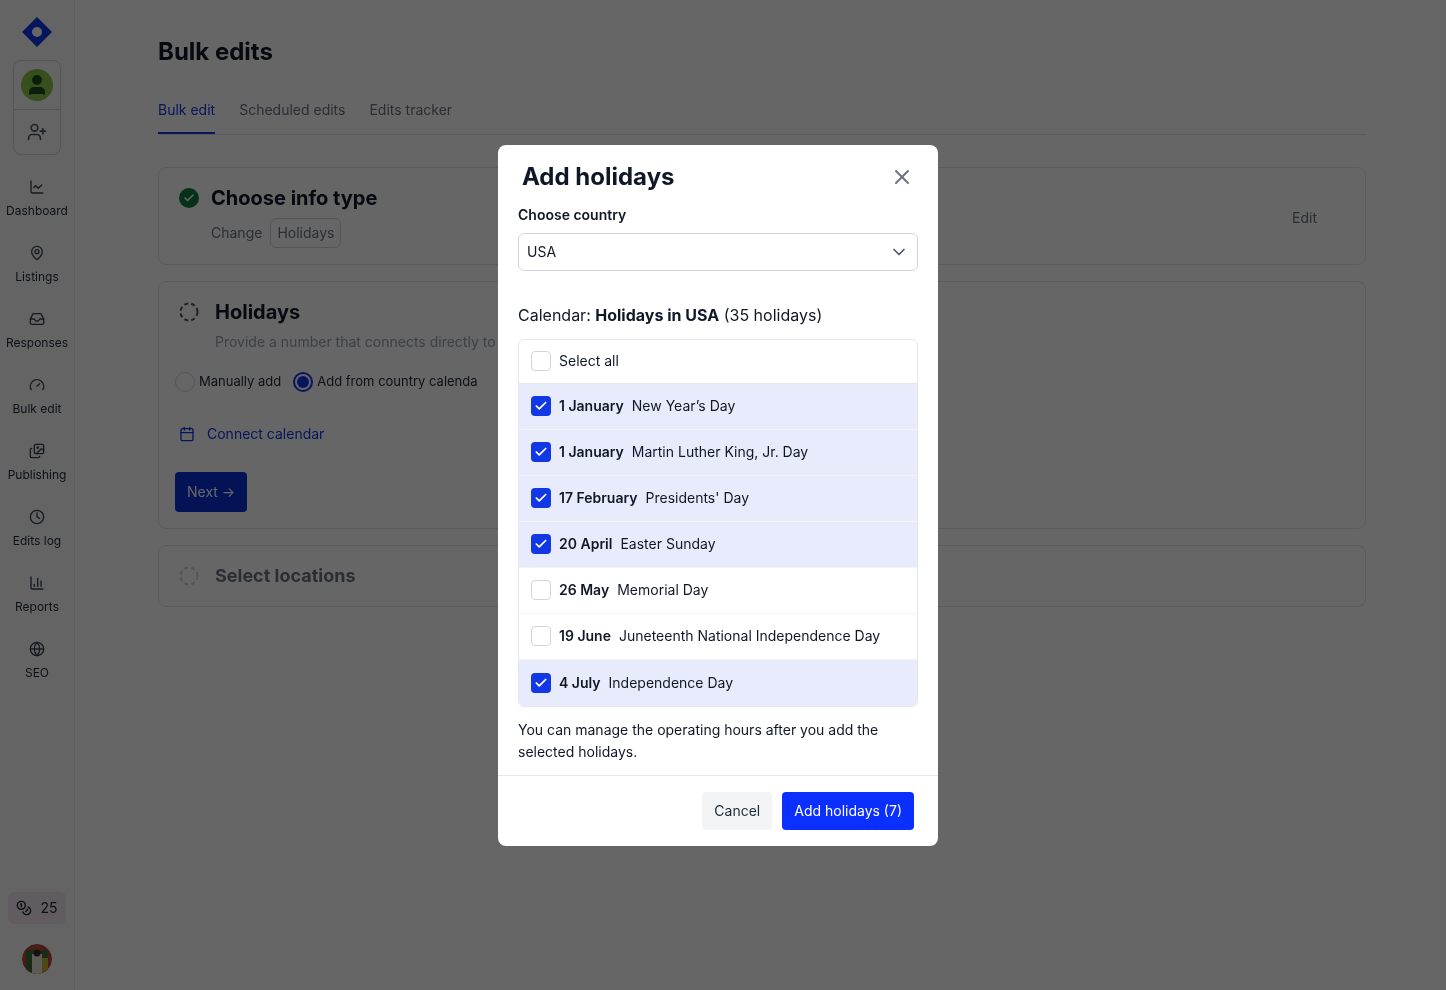 This screenshot has width=1446, height=990. What do you see at coordinates (668, 544) in the screenshot?
I see `holiday-name: Easter Sunday` at bounding box center [668, 544].